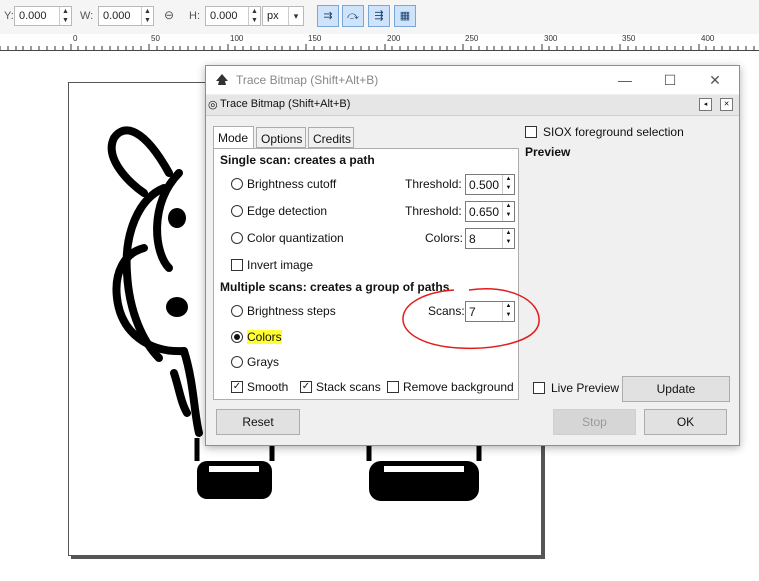 Image resolution: width=759 pixels, height=581 pixels. I want to click on reset-button: Reset, so click(258, 422).